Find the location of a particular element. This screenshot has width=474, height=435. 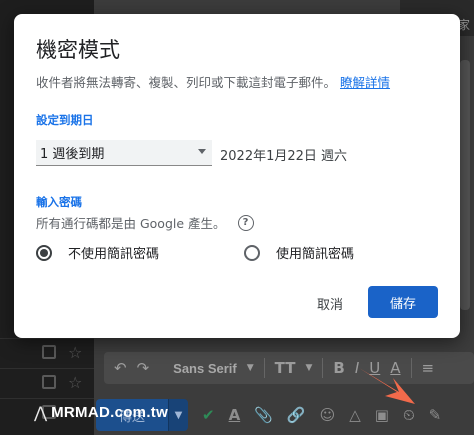

passcode-label: 輸入密碼 is located at coordinates (59, 202).